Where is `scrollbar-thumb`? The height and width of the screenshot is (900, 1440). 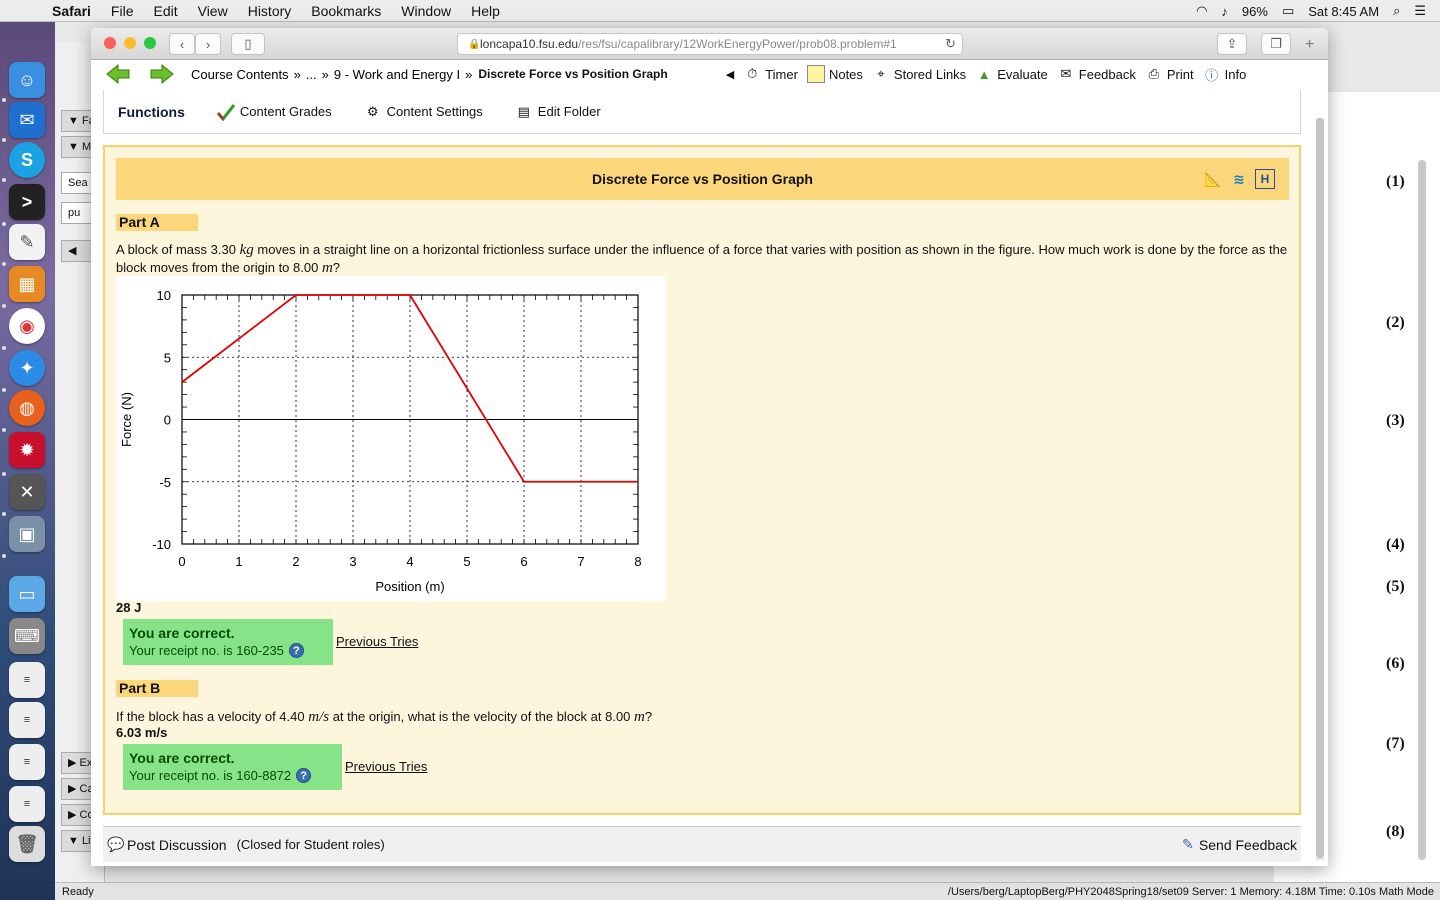 scrollbar-thumb is located at coordinates (1320, 488).